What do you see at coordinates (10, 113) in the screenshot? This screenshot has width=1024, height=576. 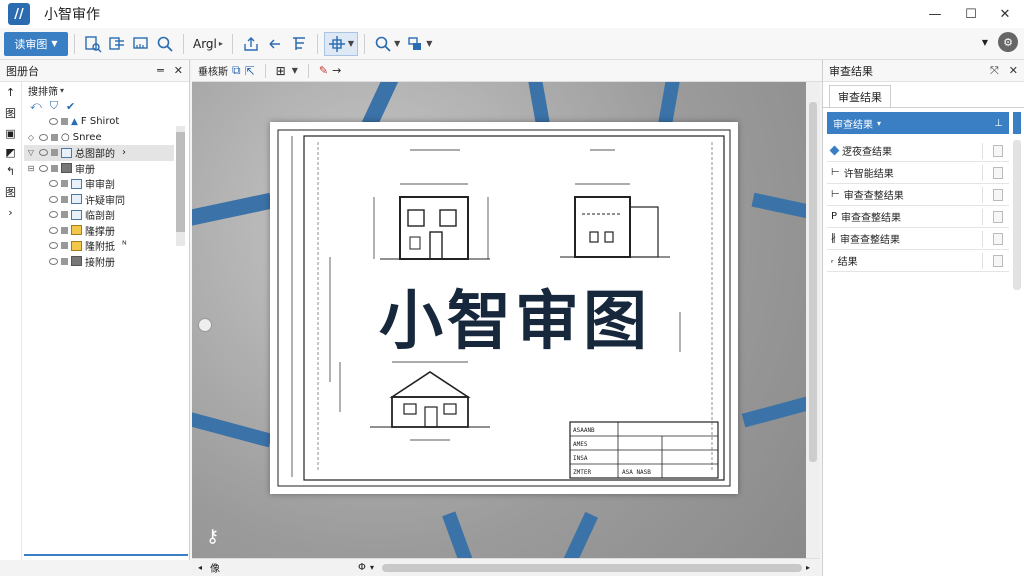 I see `side-tool-map-icon: 图` at bounding box center [10, 113].